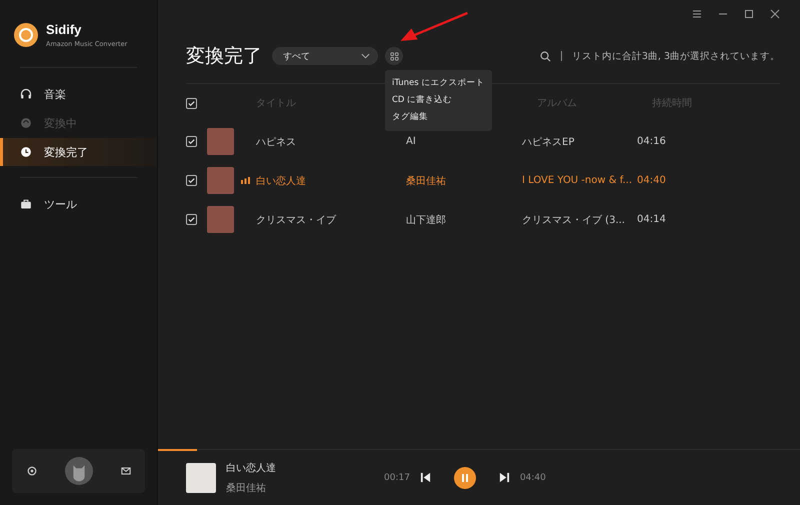 The width and height of the screenshot is (800, 505). Describe the element at coordinates (26, 94) in the screenshot. I see `headphones-icon` at that location.